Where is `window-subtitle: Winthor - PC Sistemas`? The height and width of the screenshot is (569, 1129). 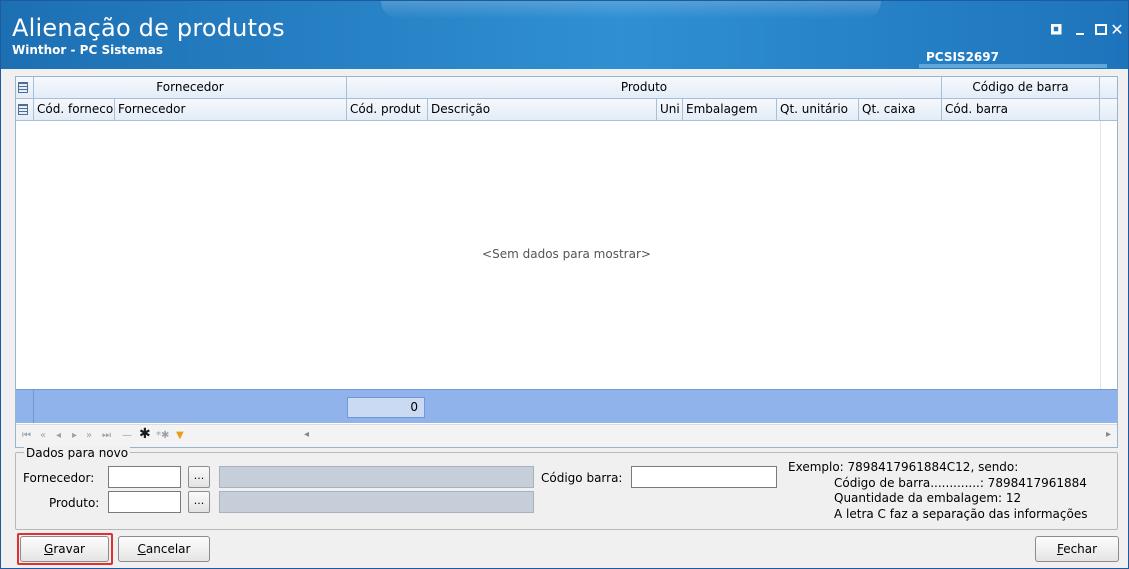
window-subtitle: Winthor - PC Sistemas is located at coordinates (87, 50).